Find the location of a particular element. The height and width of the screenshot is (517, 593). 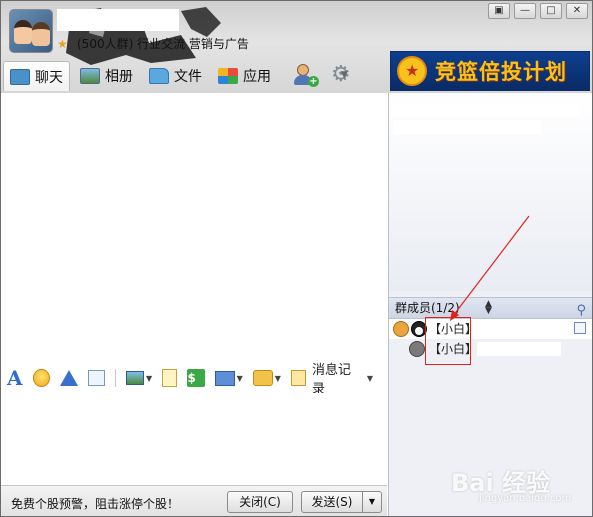

ad-banner: 竞篮倍投计划 is located at coordinates (490, 71).